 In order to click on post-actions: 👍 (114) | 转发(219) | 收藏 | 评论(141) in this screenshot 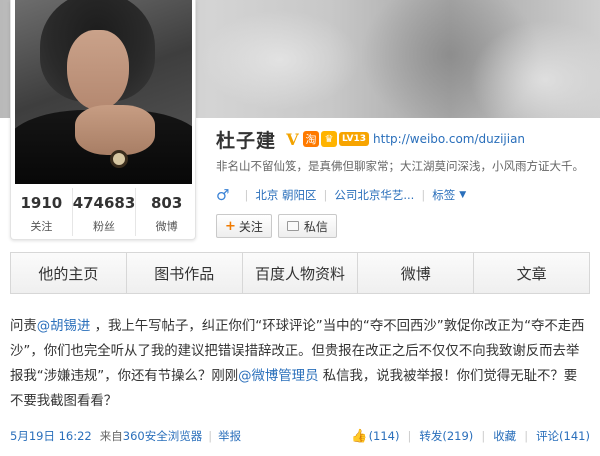, I will do `click(470, 436)`.